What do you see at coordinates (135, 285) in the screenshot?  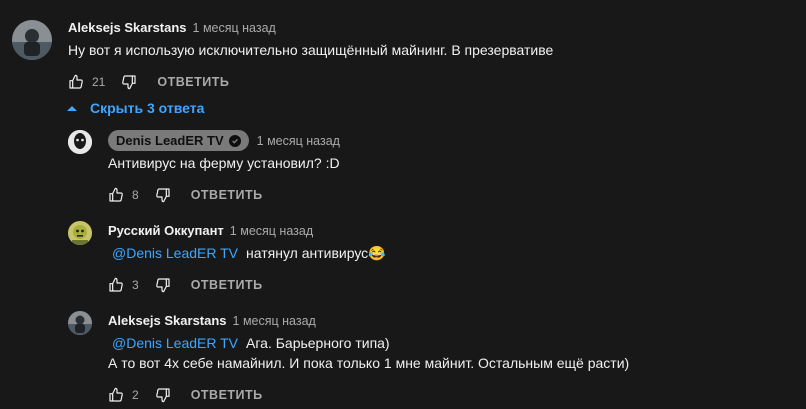 I see `like-count: 3` at bounding box center [135, 285].